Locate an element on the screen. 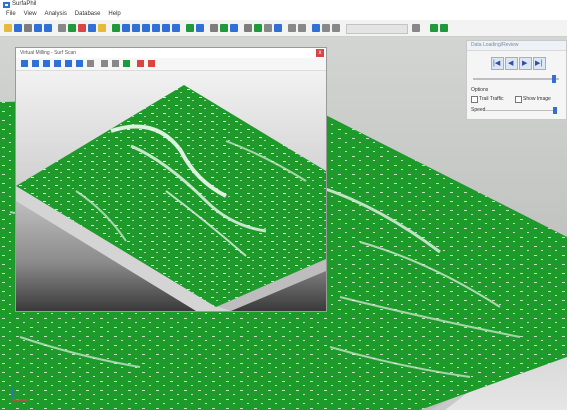 This screenshot has width=567, height=410. pan-icon is located at coordinates (82, 28).